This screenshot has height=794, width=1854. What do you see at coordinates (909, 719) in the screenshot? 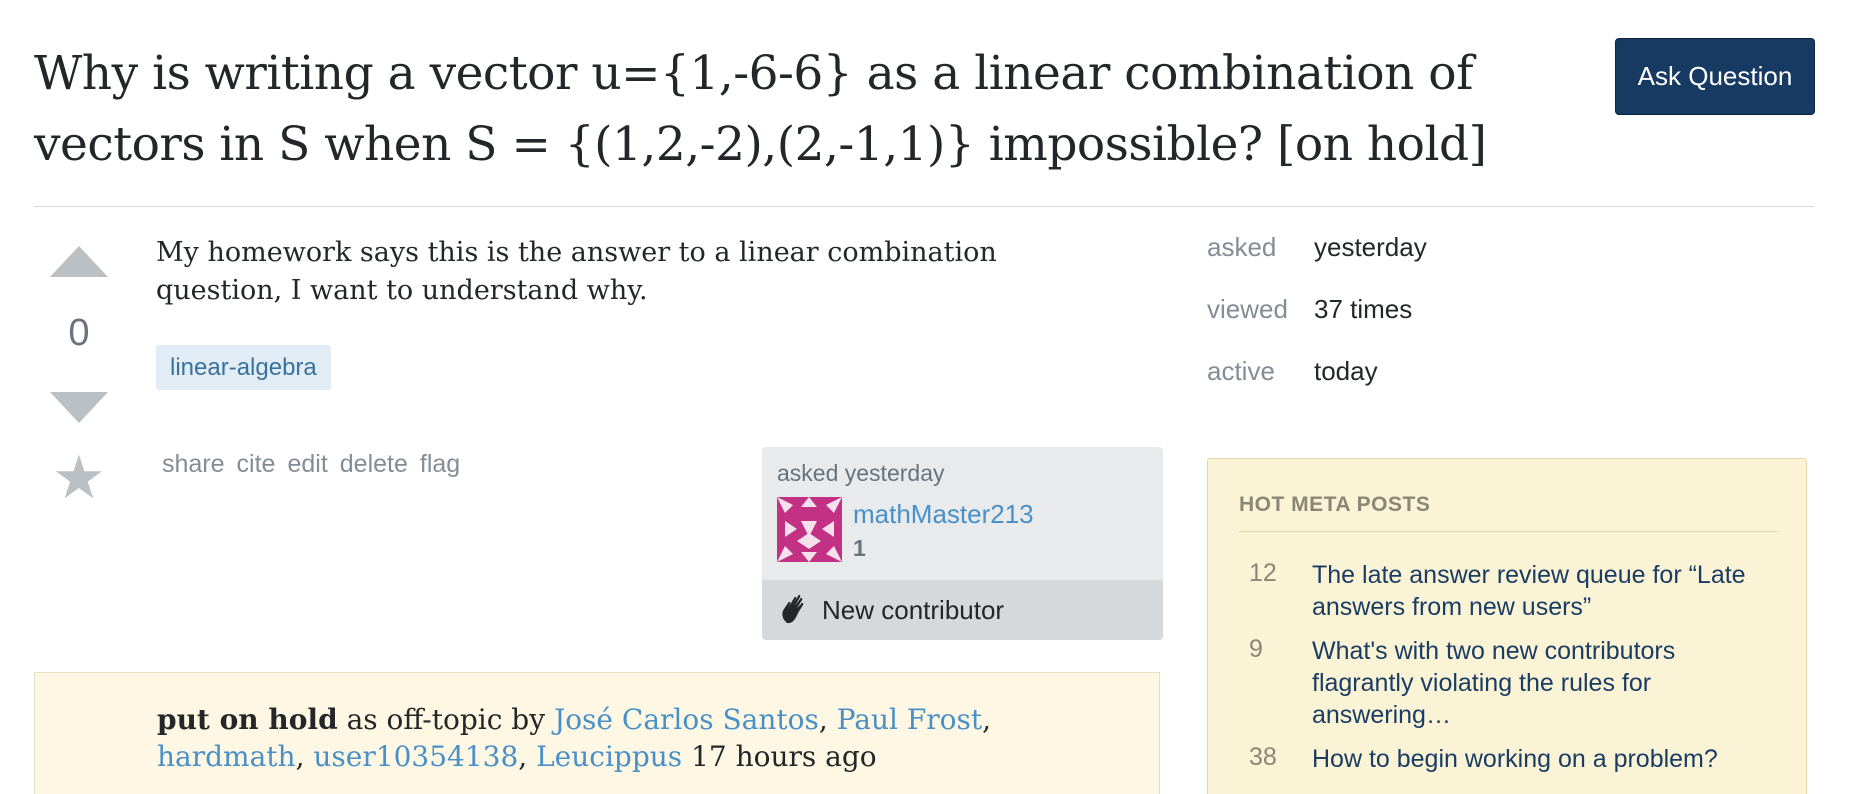
I see `closer-user-link: Paul Frost` at bounding box center [909, 719].